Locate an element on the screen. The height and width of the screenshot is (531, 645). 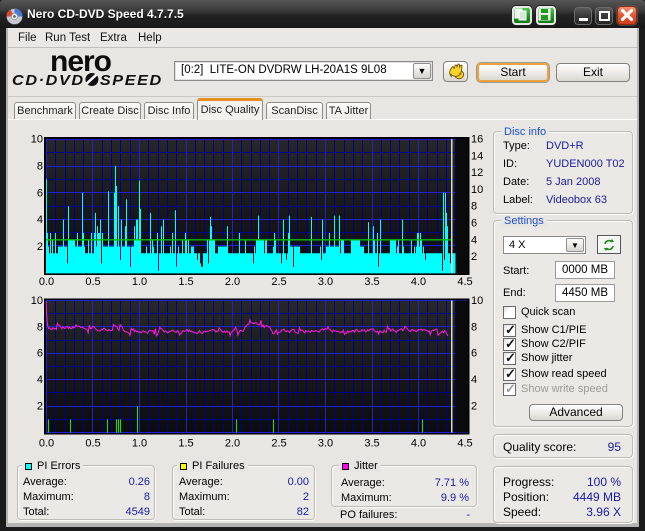
svg-text: 14 is located at coordinates (477, 156).